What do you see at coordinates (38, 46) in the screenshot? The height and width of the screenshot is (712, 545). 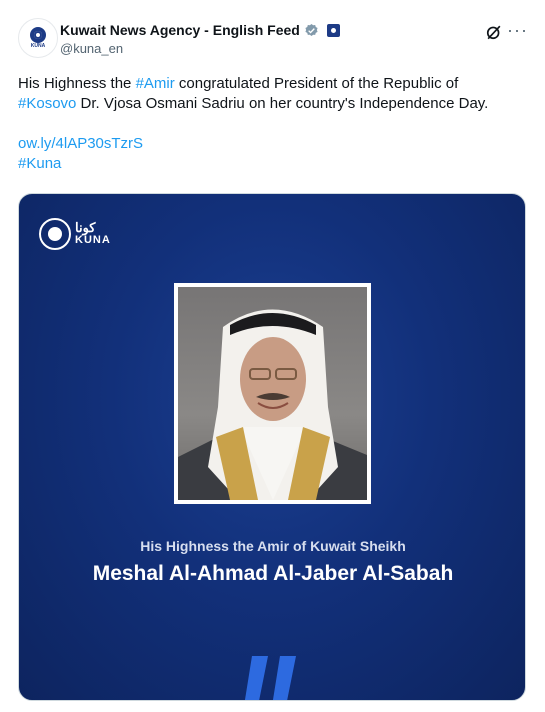 I see `avatar-label: KUNA` at bounding box center [38, 46].